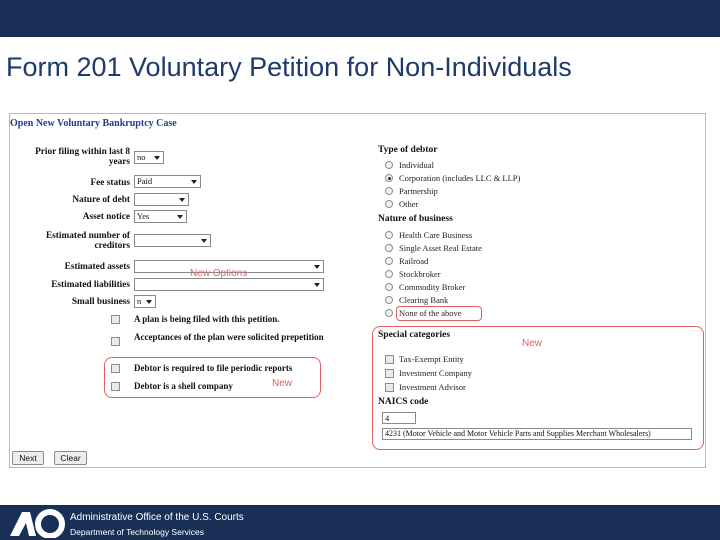 The image size is (720, 540). What do you see at coordinates (160, 216) in the screenshot?
I see `asset-notice-select: Yes` at bounding box center [160, 216].